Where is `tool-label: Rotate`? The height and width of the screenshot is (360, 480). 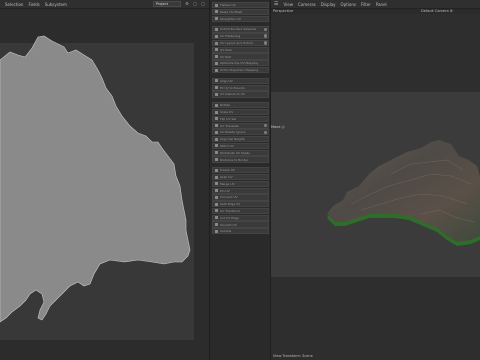
tool-label: Rotate is located at coordinates (225, 105).